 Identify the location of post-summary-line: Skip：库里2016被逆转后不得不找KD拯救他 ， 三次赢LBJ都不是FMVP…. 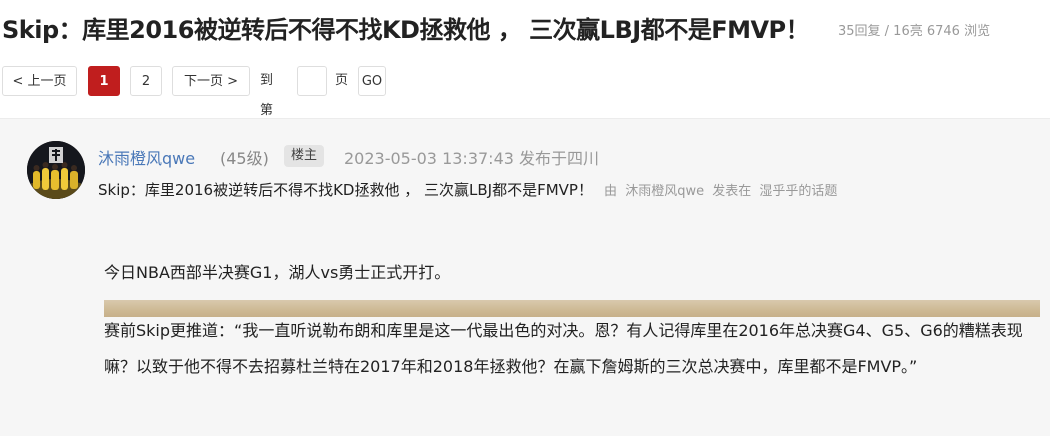
(467, 189).